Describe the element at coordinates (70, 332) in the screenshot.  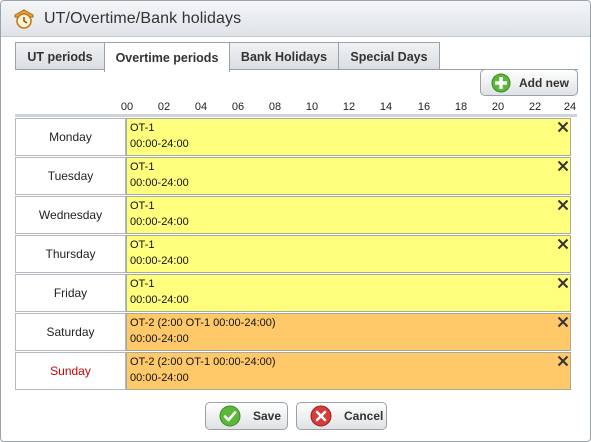
I see `day-label: Saturday` at that location.